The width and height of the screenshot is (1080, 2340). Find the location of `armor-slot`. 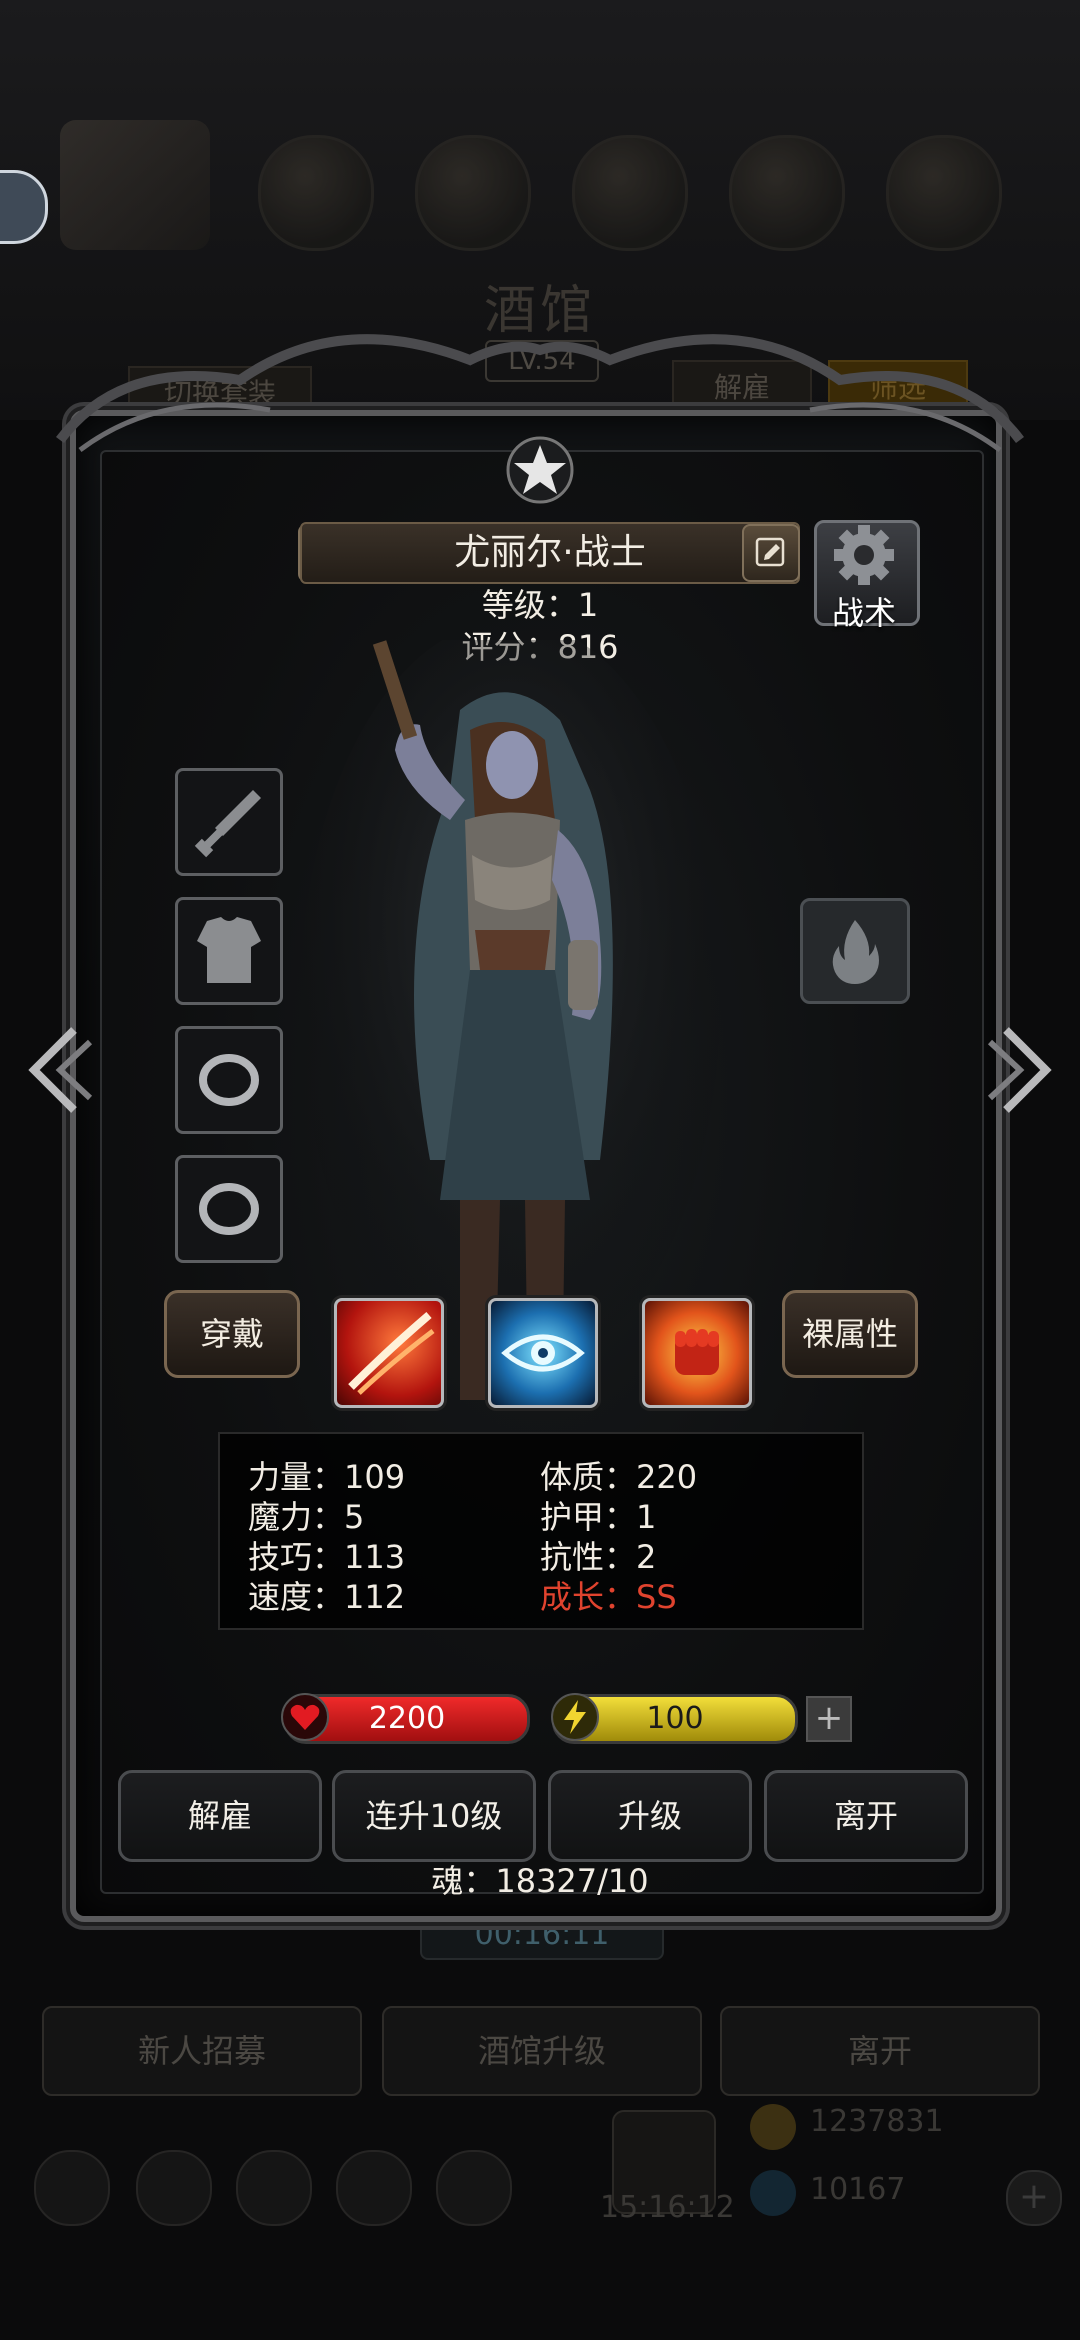

armor-slot is located at coordinates (229, 951).